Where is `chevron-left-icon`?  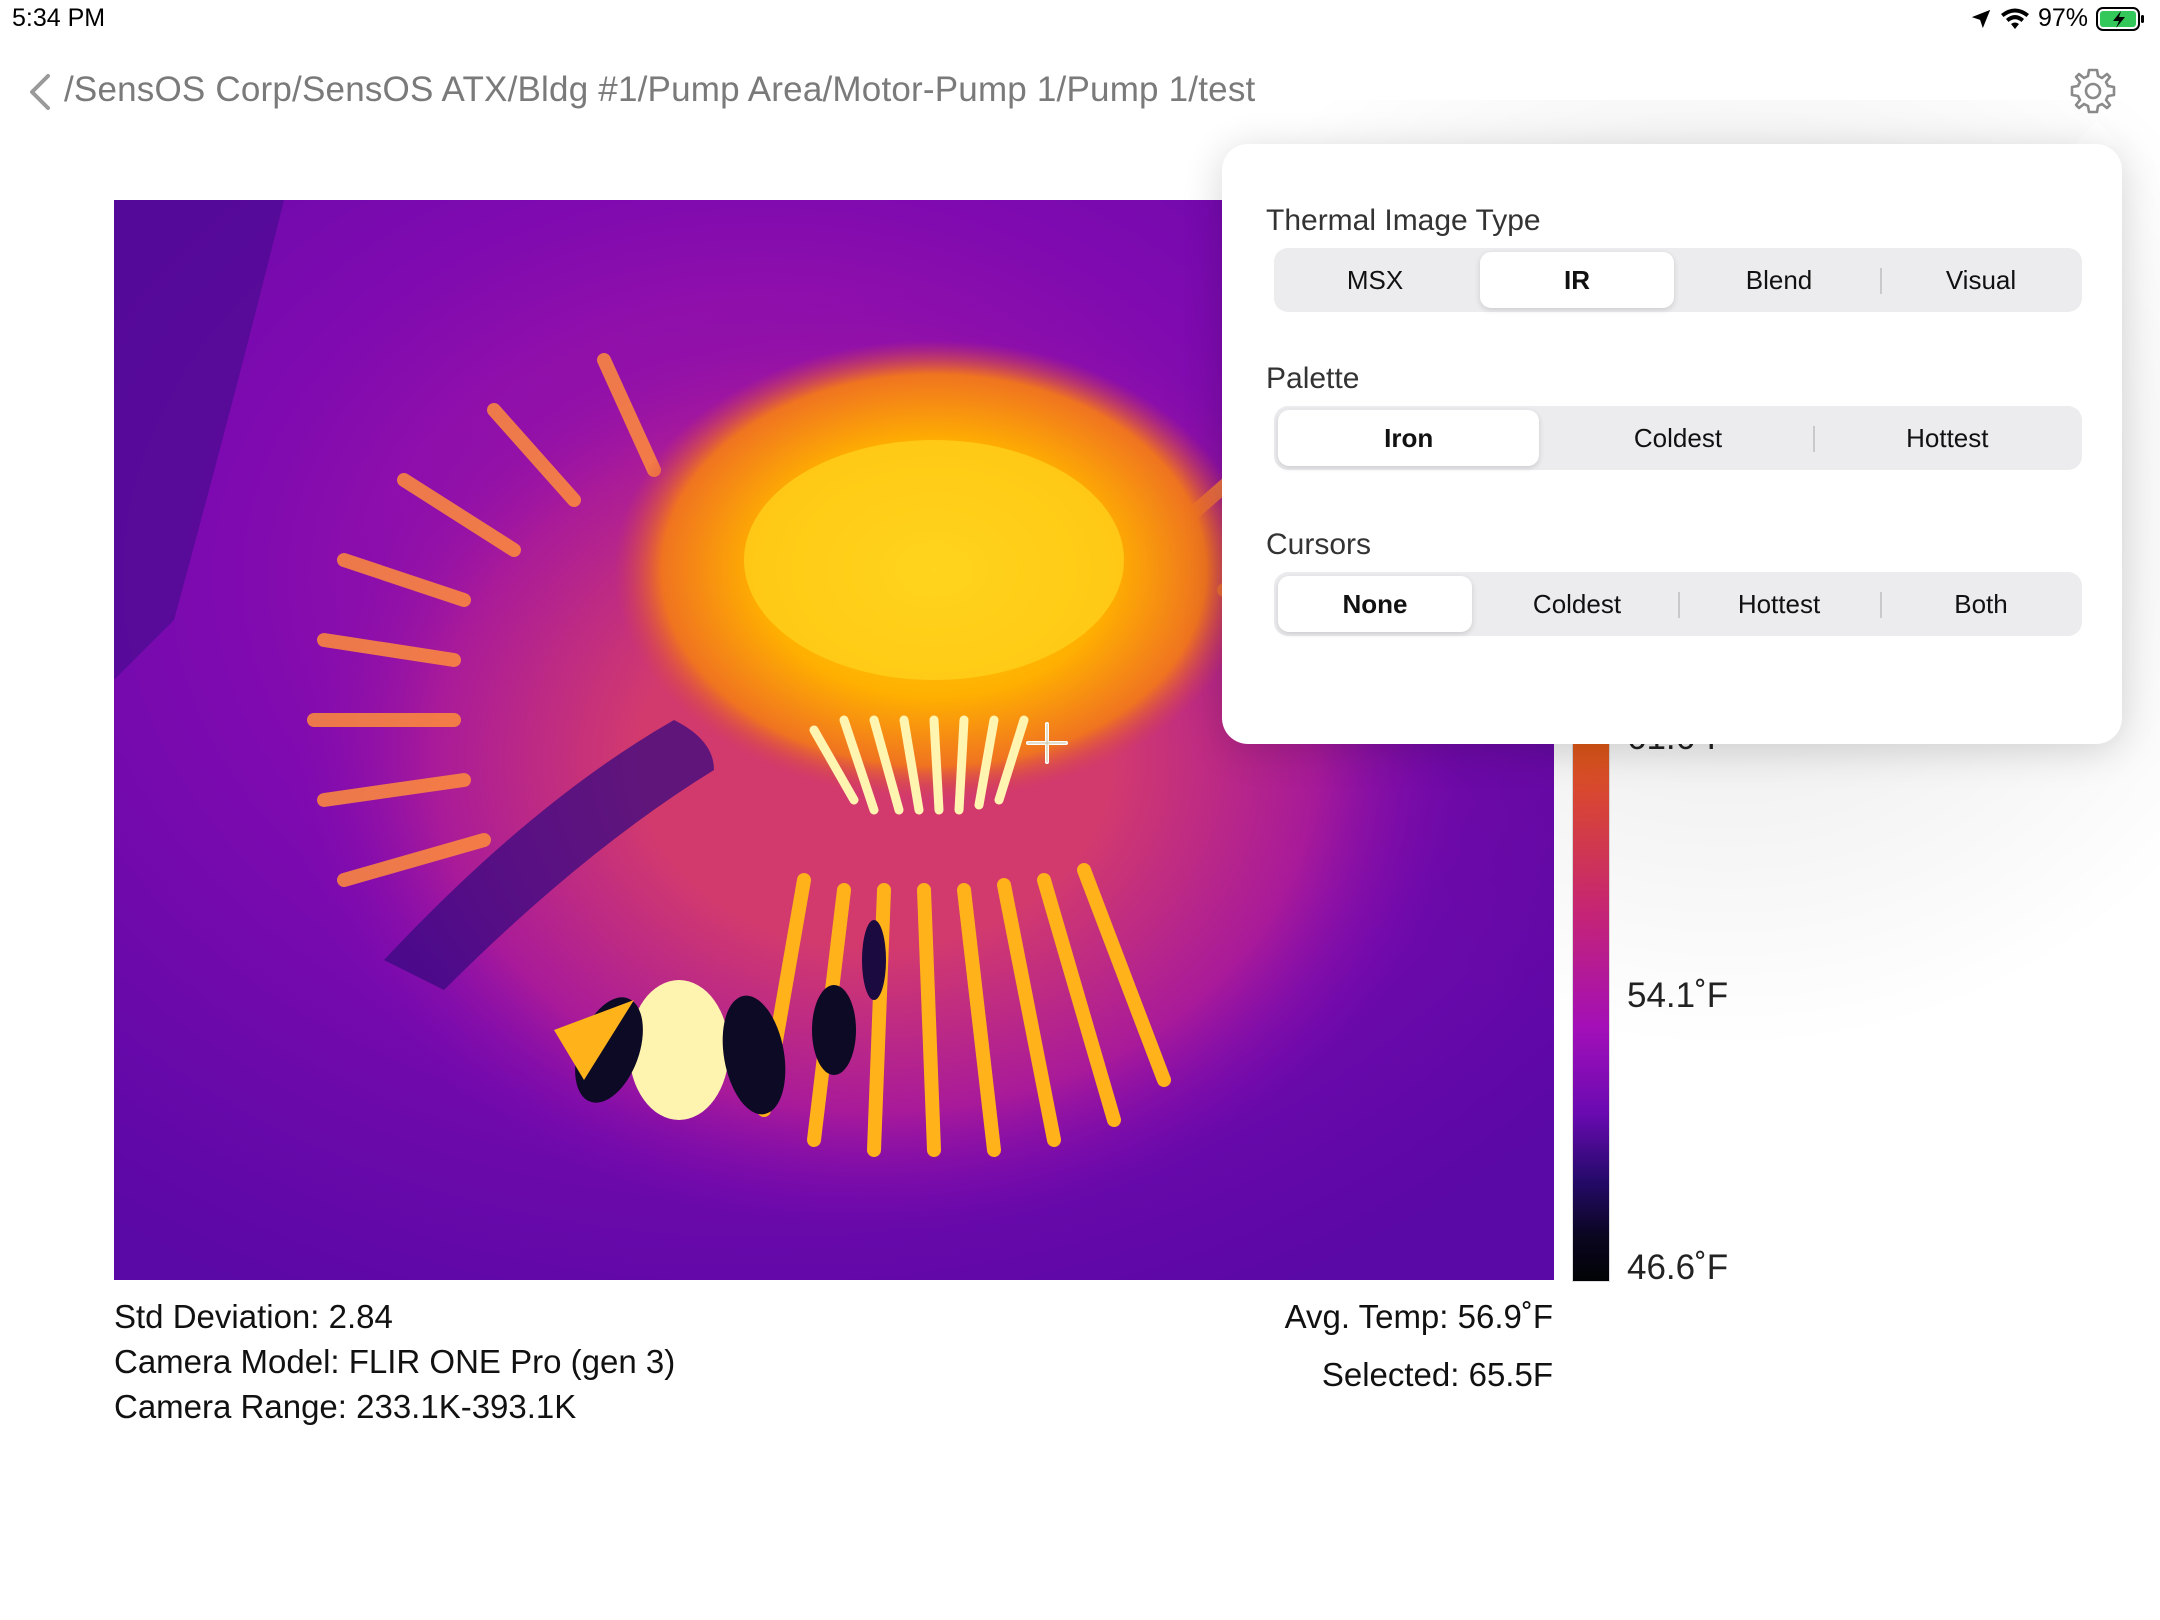
chevron-left-icon is located at coordinates (40, 92).